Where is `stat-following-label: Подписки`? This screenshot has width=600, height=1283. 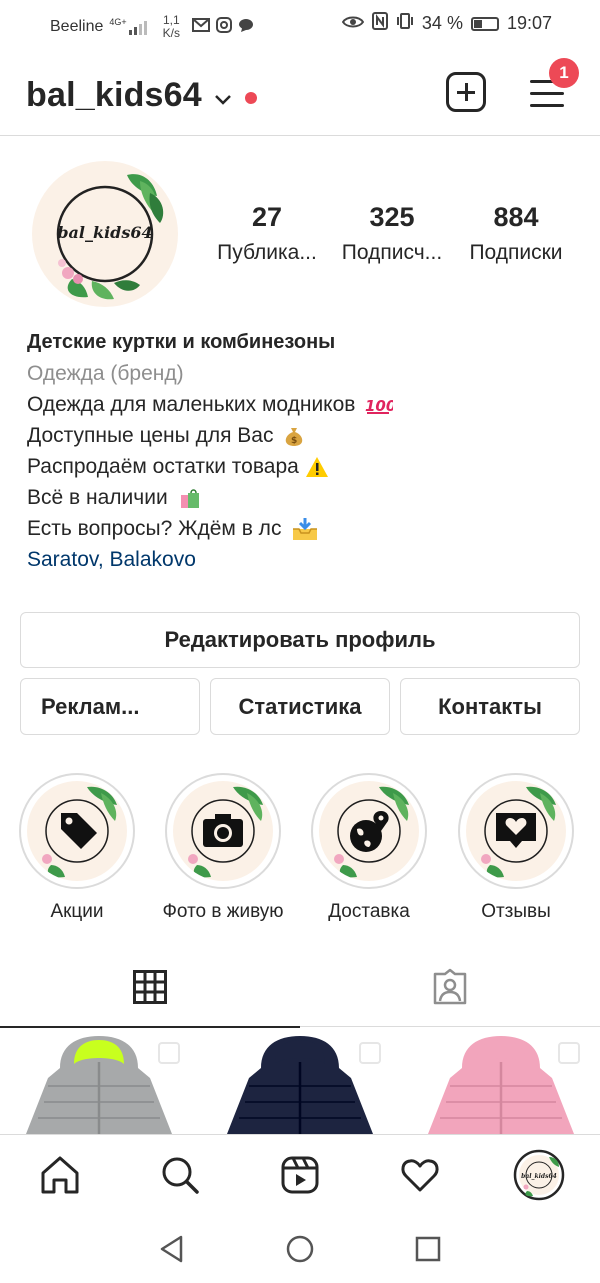
stat-following-label: Подписки is located at coordinates (516, 252).